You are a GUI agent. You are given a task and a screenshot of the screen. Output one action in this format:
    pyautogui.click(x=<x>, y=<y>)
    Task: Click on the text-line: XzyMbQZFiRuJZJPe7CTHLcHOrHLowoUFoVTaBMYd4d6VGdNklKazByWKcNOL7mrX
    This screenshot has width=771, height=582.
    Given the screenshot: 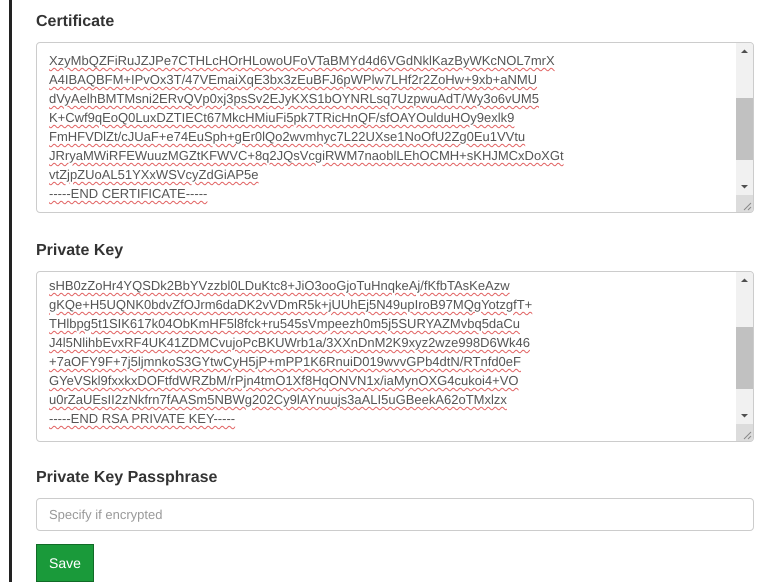 What is the action you would take?
    pyautogui.click(x=302, y=61)
    